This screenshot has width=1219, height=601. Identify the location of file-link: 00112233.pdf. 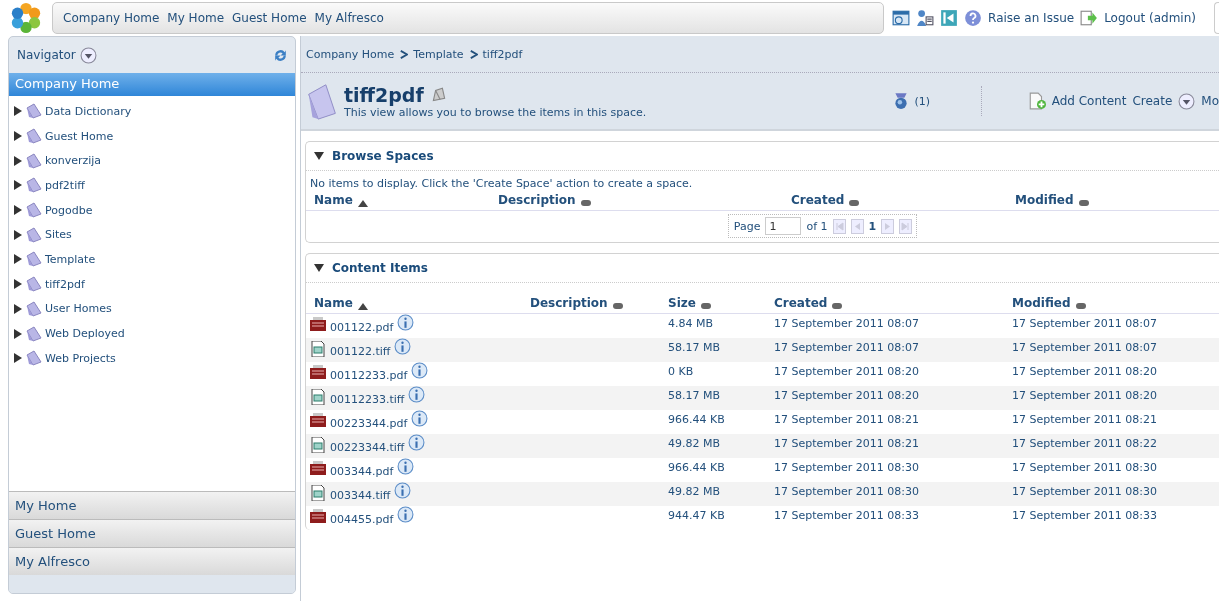
(369, 375).